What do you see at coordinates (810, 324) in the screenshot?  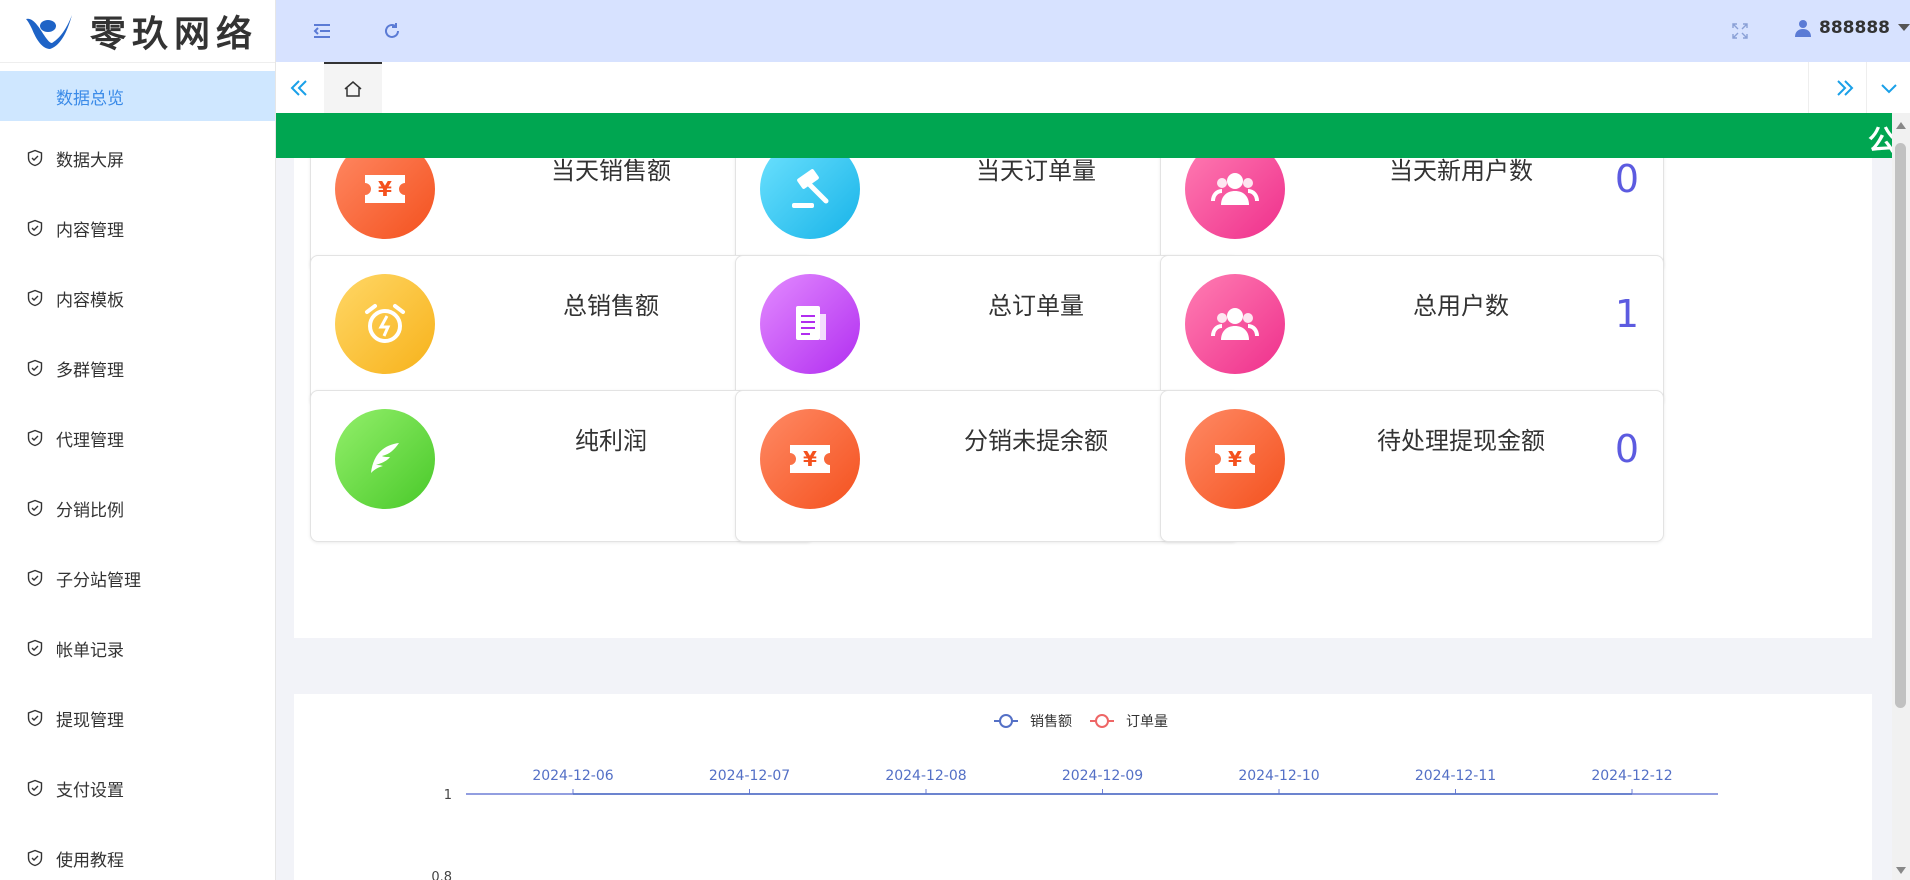 I see `document-icon` at bounding box center [810, 324].